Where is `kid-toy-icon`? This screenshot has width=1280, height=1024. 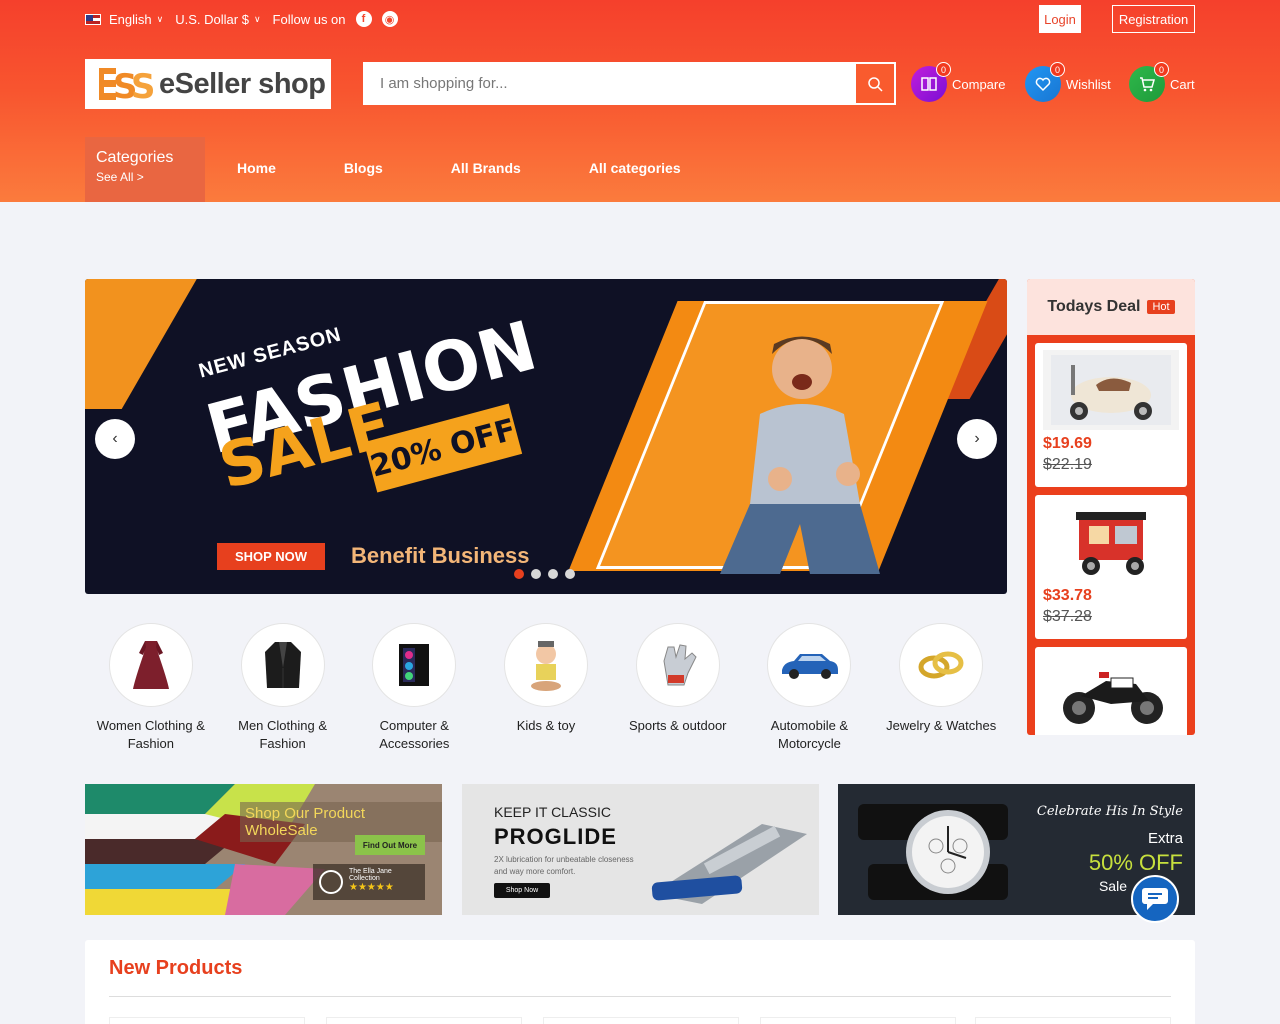
kid-toy-icon is located at coordinates (546, 665).